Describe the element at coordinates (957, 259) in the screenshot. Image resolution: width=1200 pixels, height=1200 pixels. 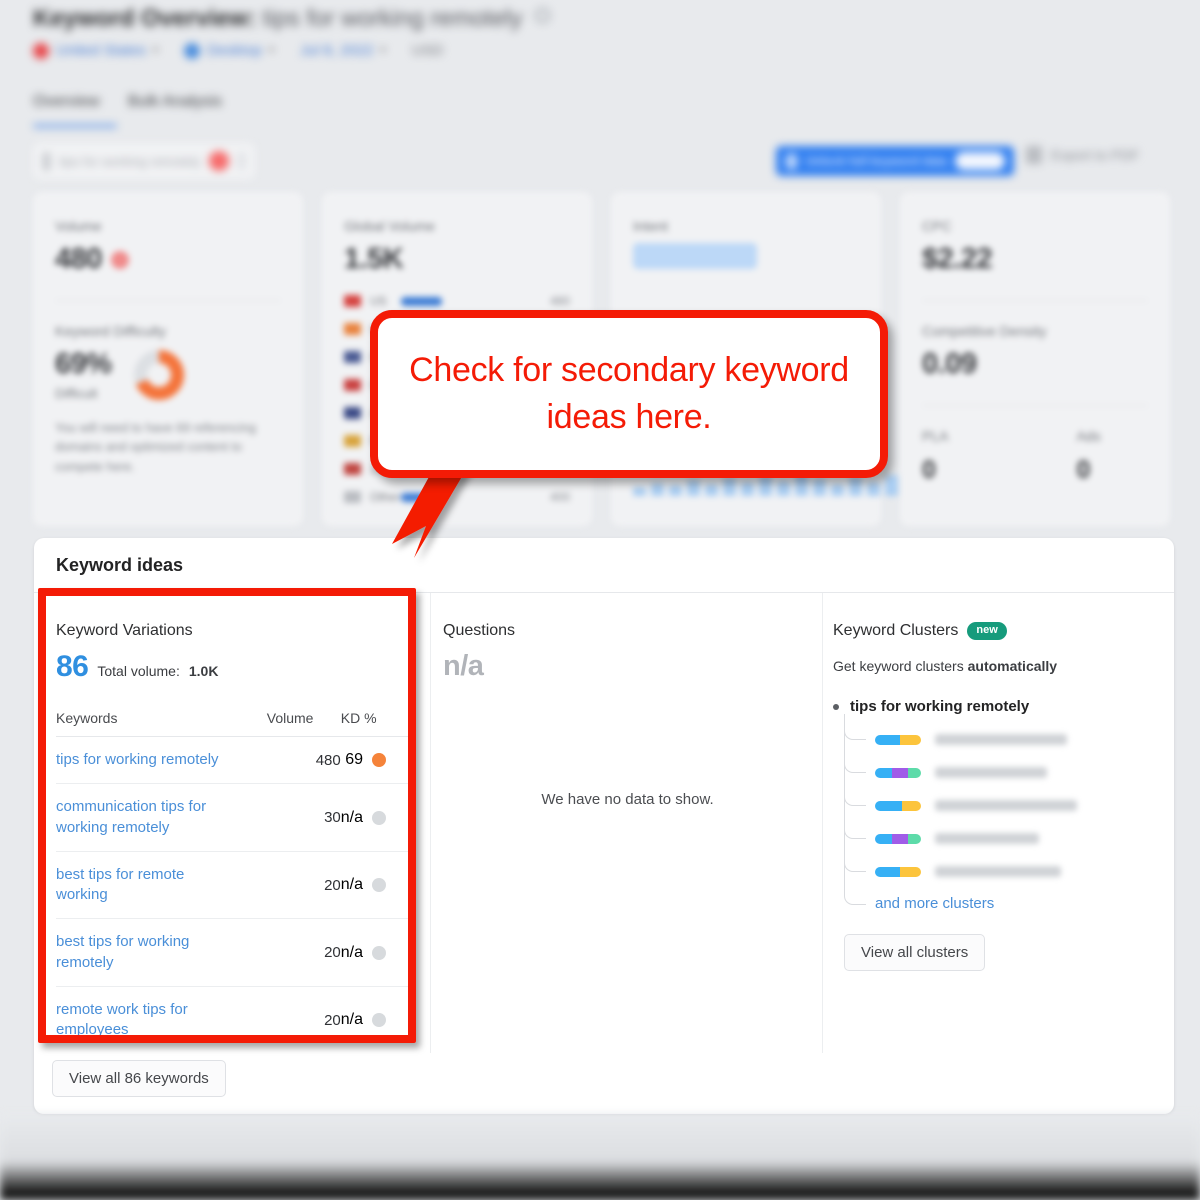
I see `cpc-value: $2.22` at that location.